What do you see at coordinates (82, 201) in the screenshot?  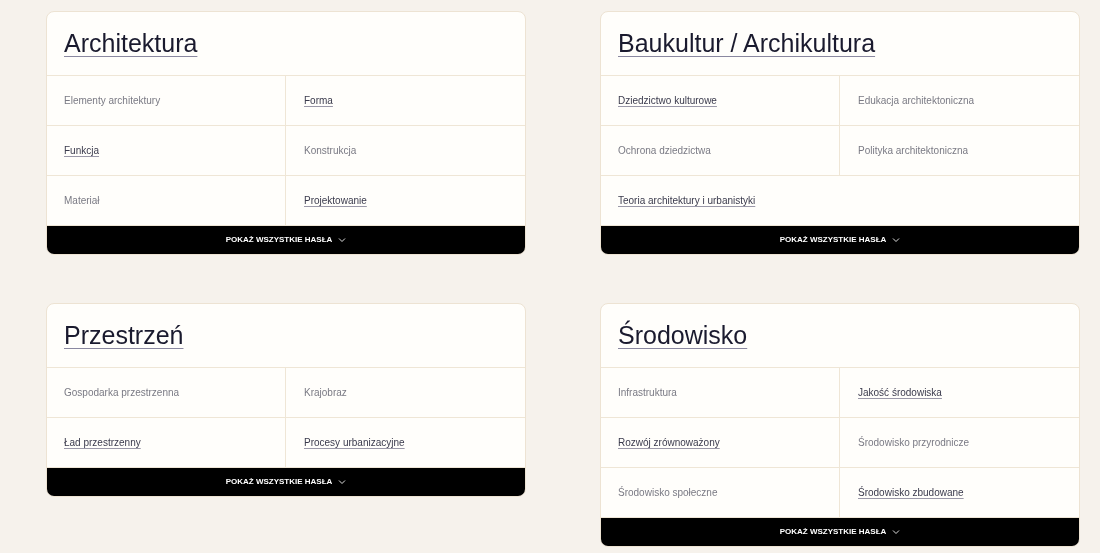 I see `topic-label: Materiał` at bounding box center [82, 201].